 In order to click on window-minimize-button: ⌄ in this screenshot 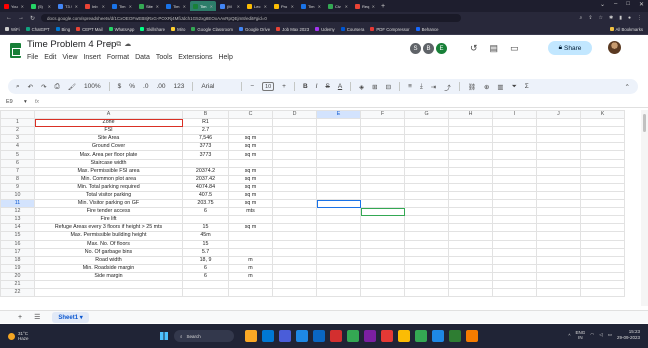, I will do `click(602, 4)`.